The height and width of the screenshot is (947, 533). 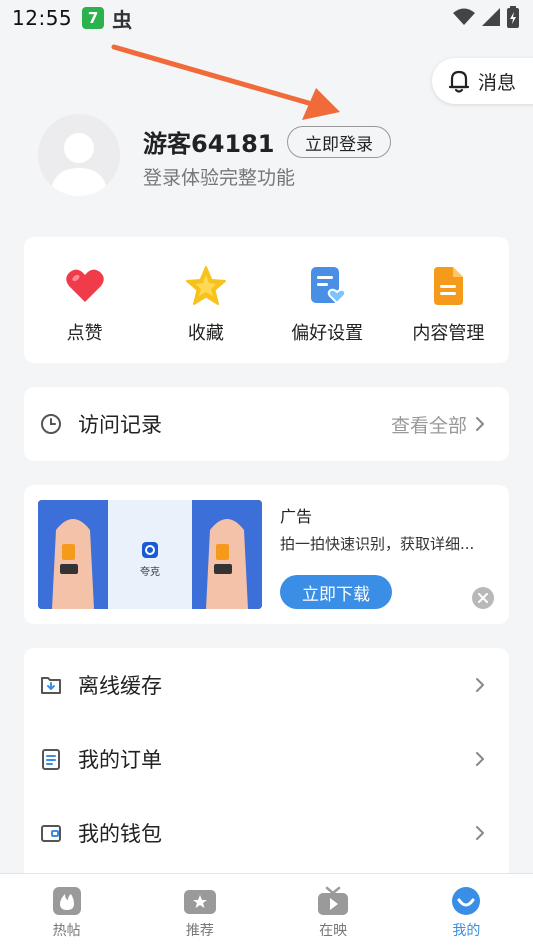 I want to click on menu-item-label: 我的订单, so click(x=120, y=760).